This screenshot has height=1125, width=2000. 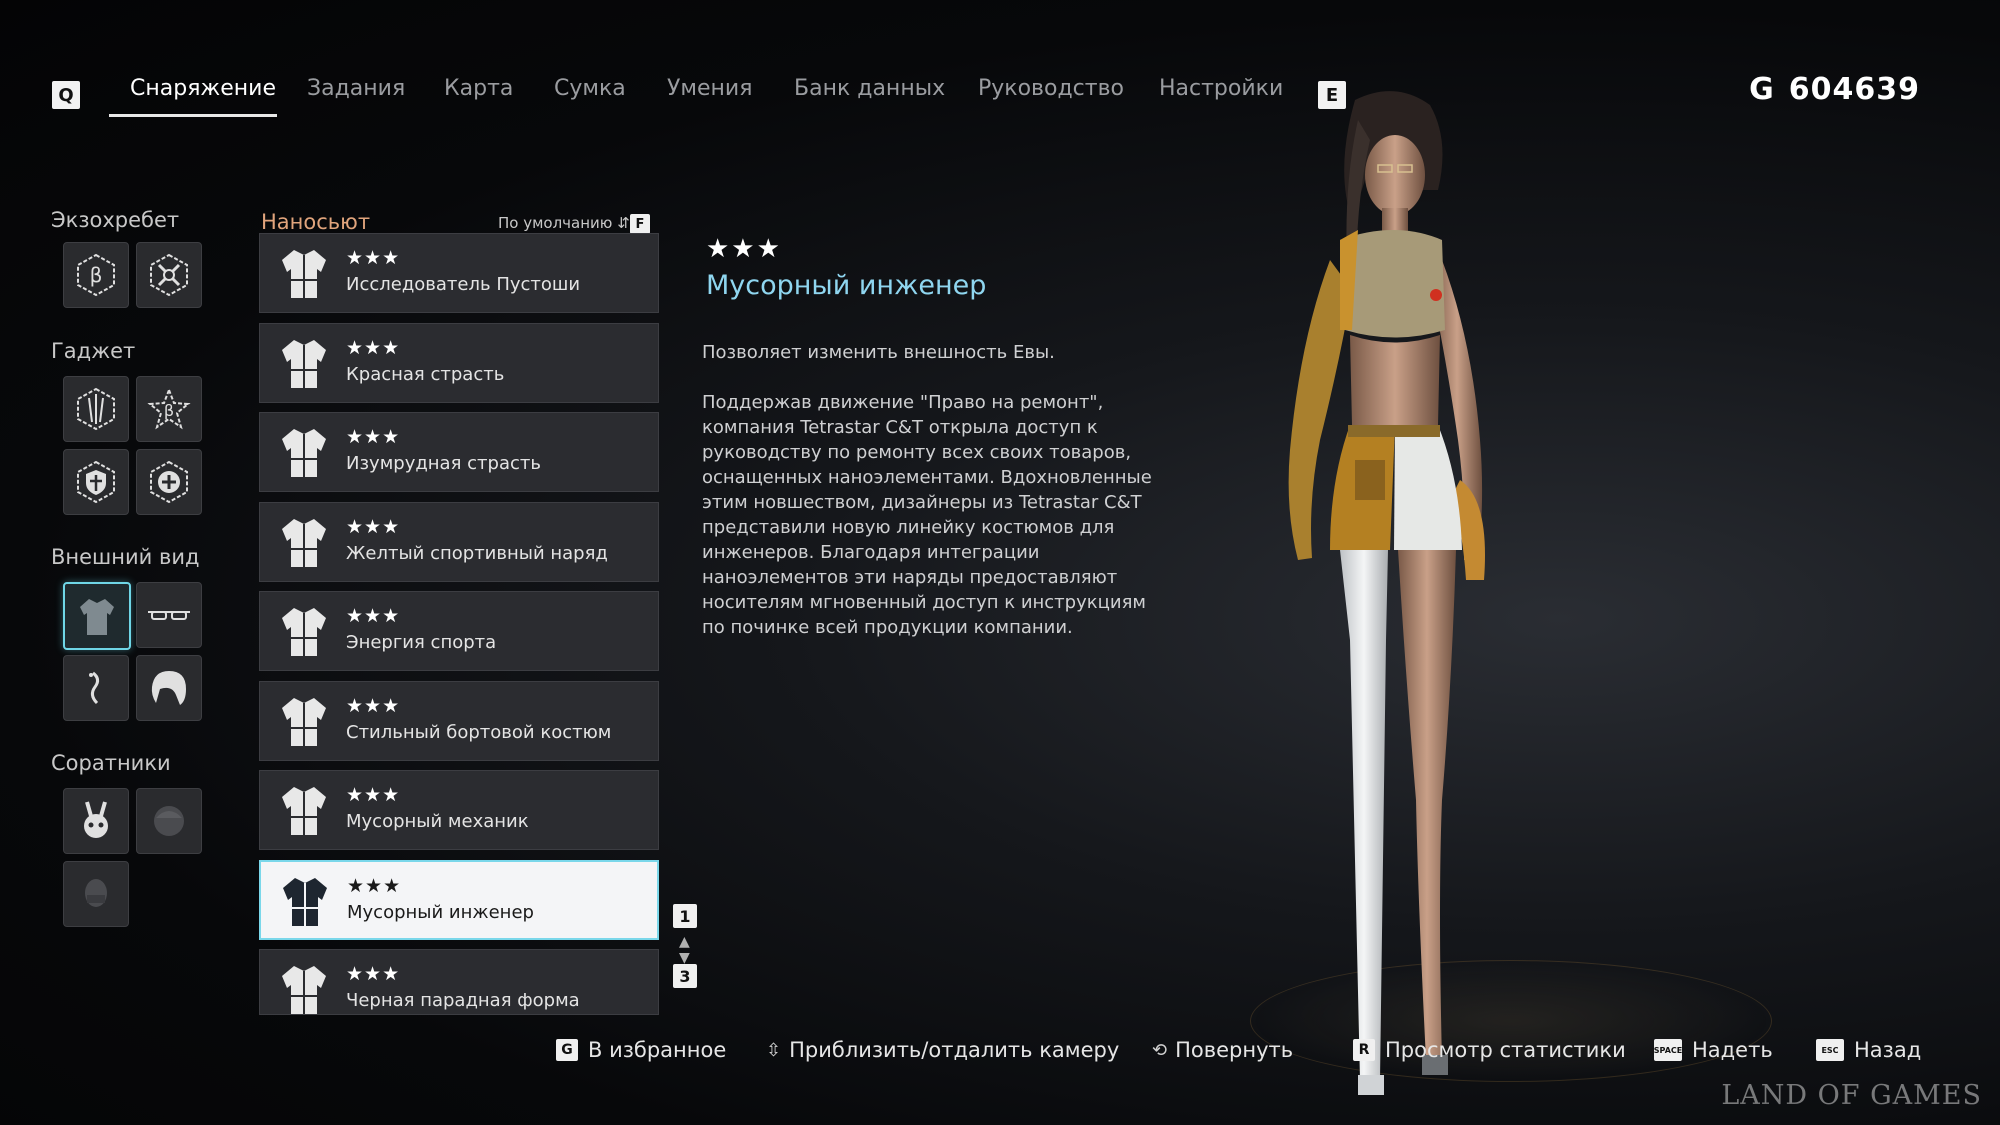 What do you see at coordinates (846, 285) in the screenshot?
I see `detail-title: Мусорный инженер` at bounding box center [846, 285].